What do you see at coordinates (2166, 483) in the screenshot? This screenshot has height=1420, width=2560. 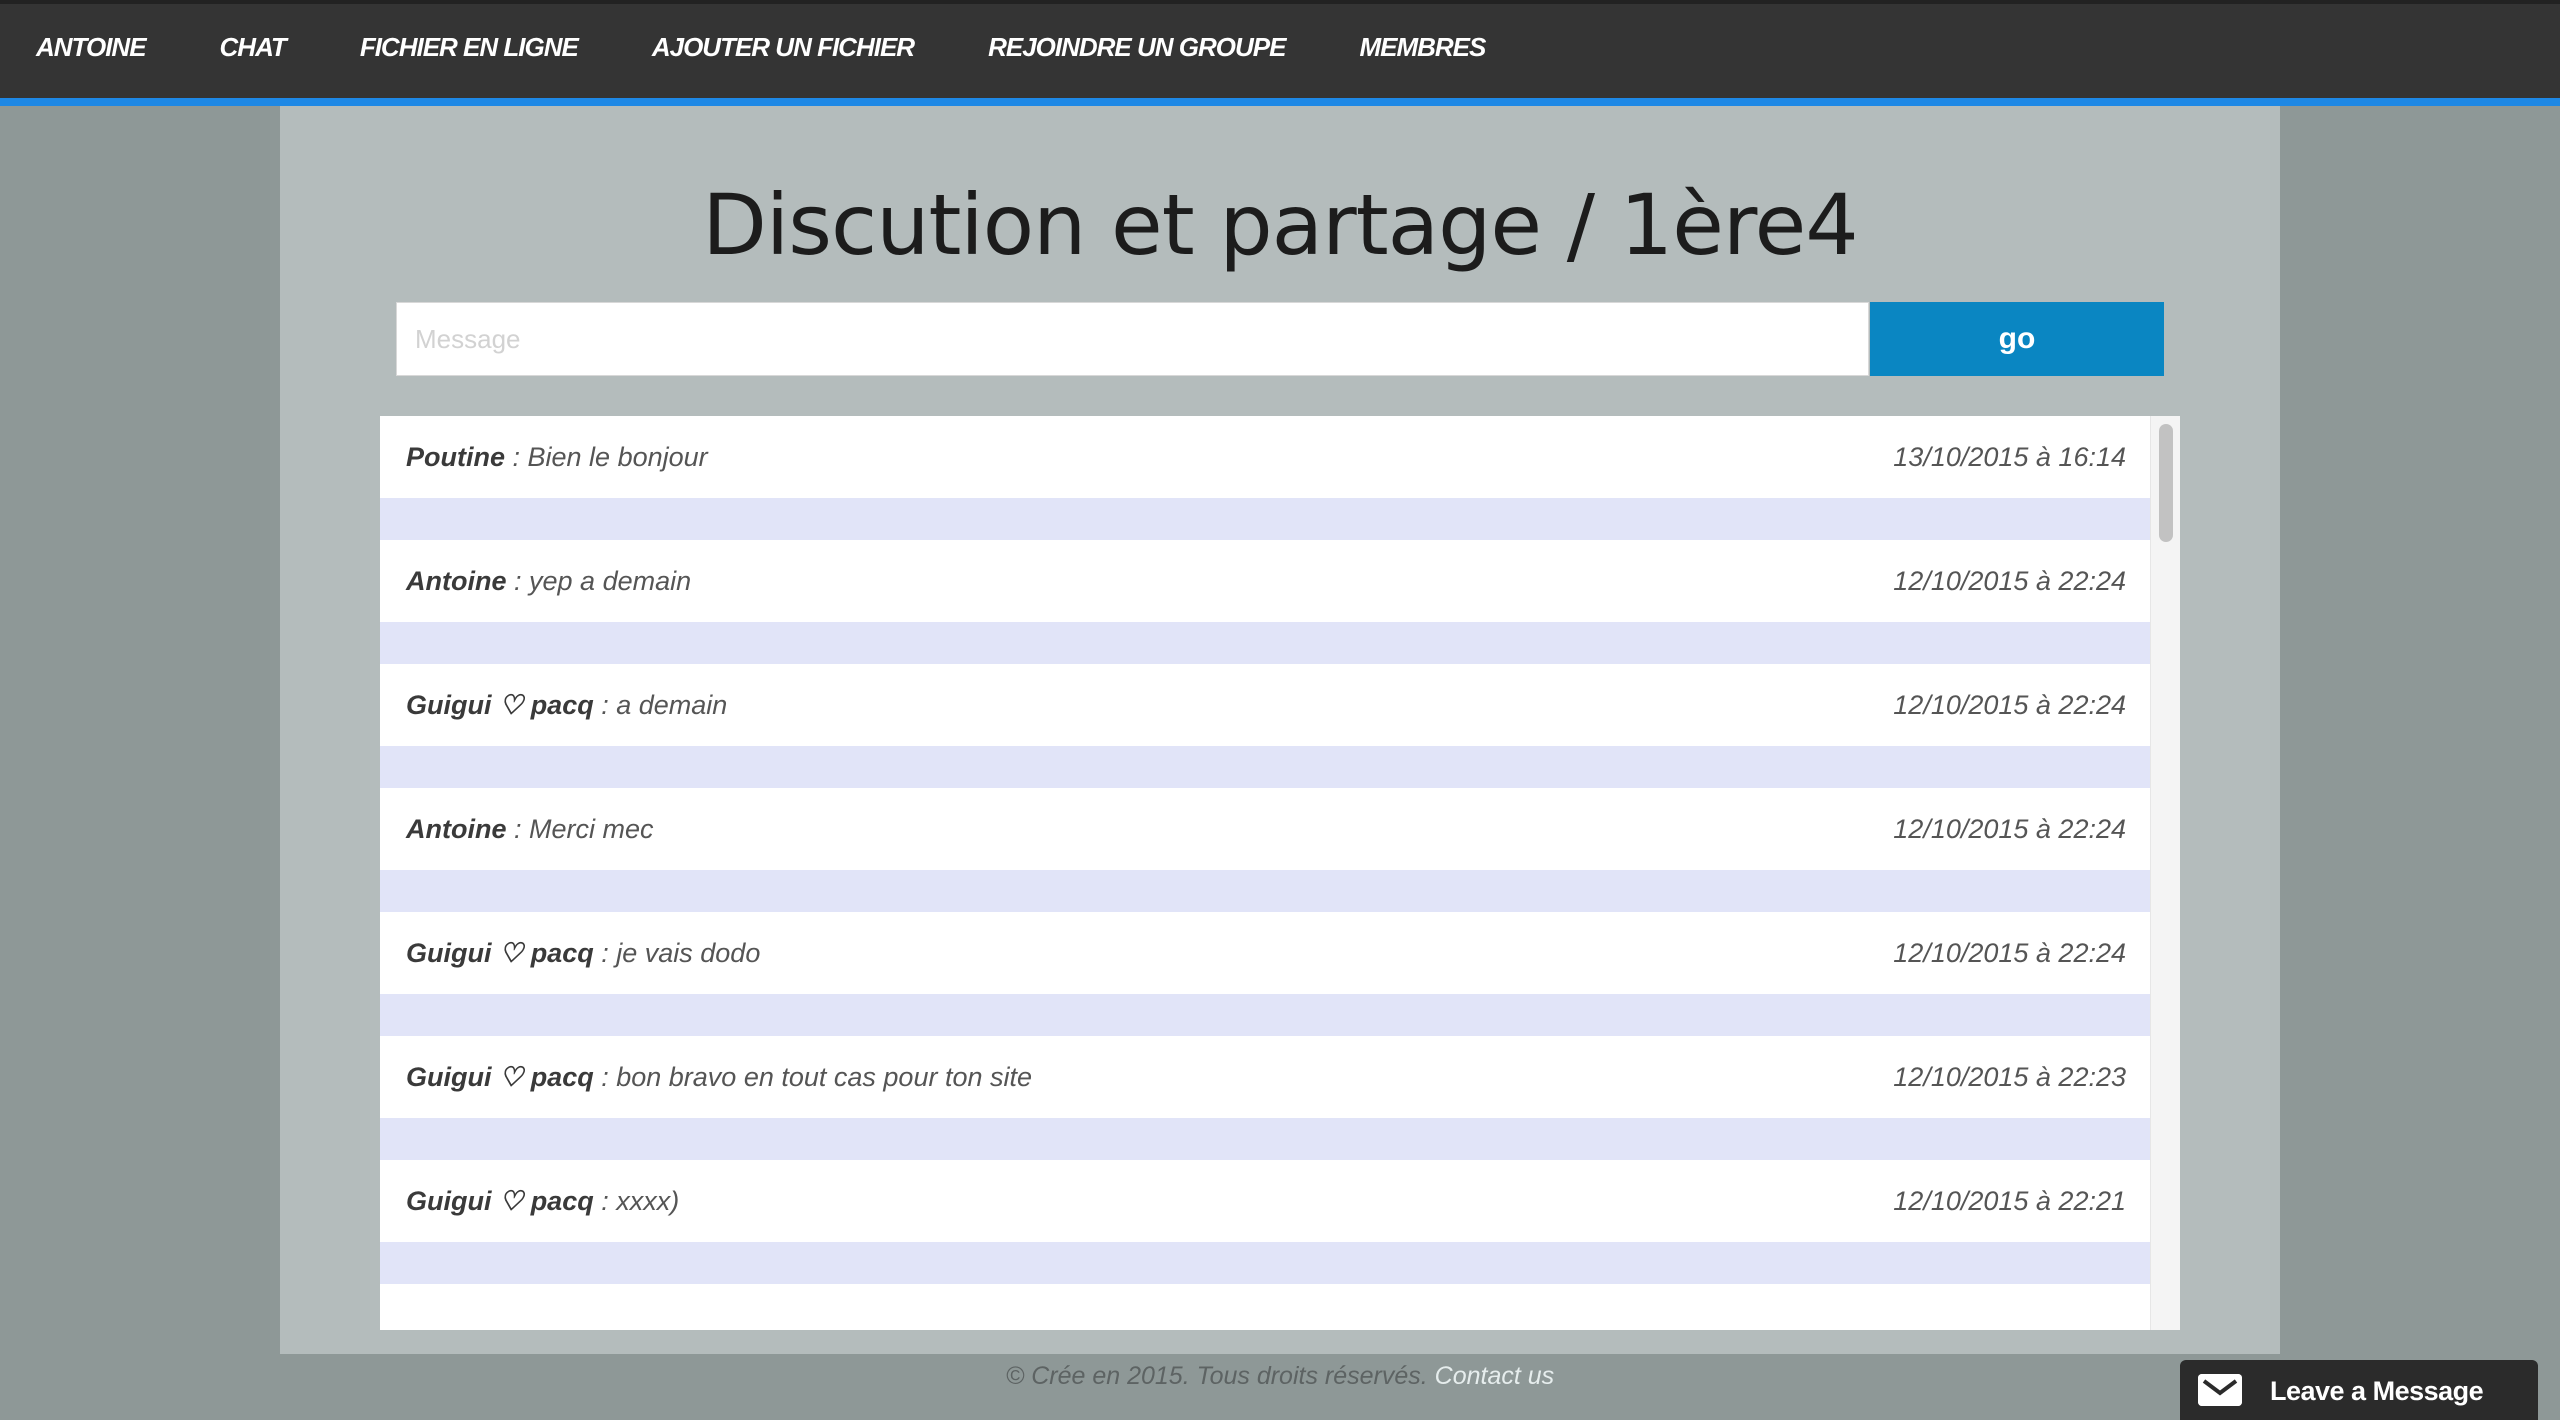 I see `chat-scrollbar-thumb` at bounding box center [2166, 483].